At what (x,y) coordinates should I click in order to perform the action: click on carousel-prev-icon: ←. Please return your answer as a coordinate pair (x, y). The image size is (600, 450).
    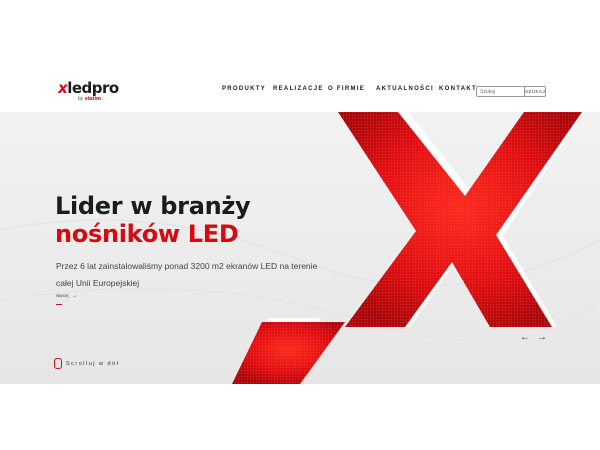
    Looking at the image, I should click on (525, 338).